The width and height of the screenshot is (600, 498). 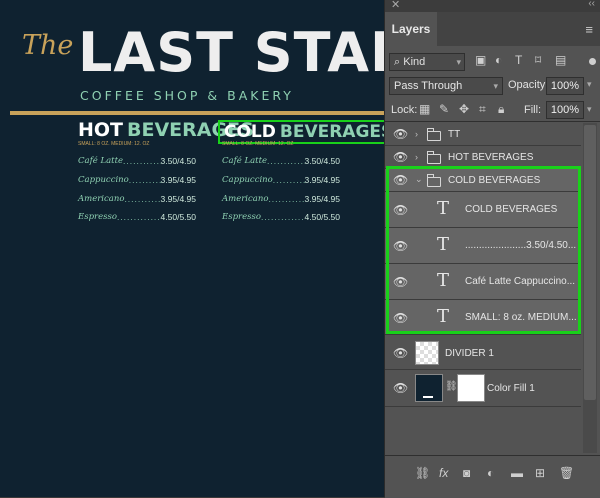 I want to click on filter-toggle-icon, so click(x=592, y=61).